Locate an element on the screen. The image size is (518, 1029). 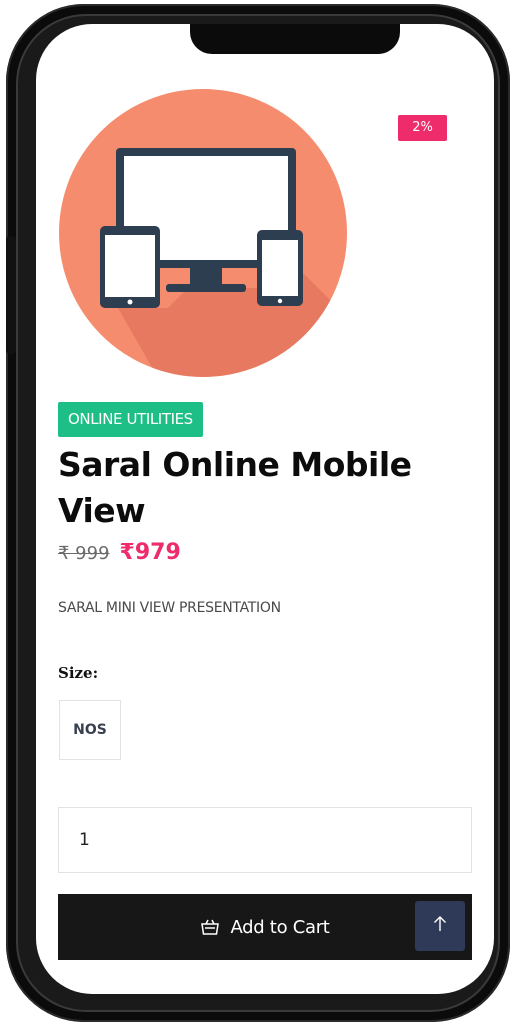
size-label: Size: is located at coordinates (78, 673).